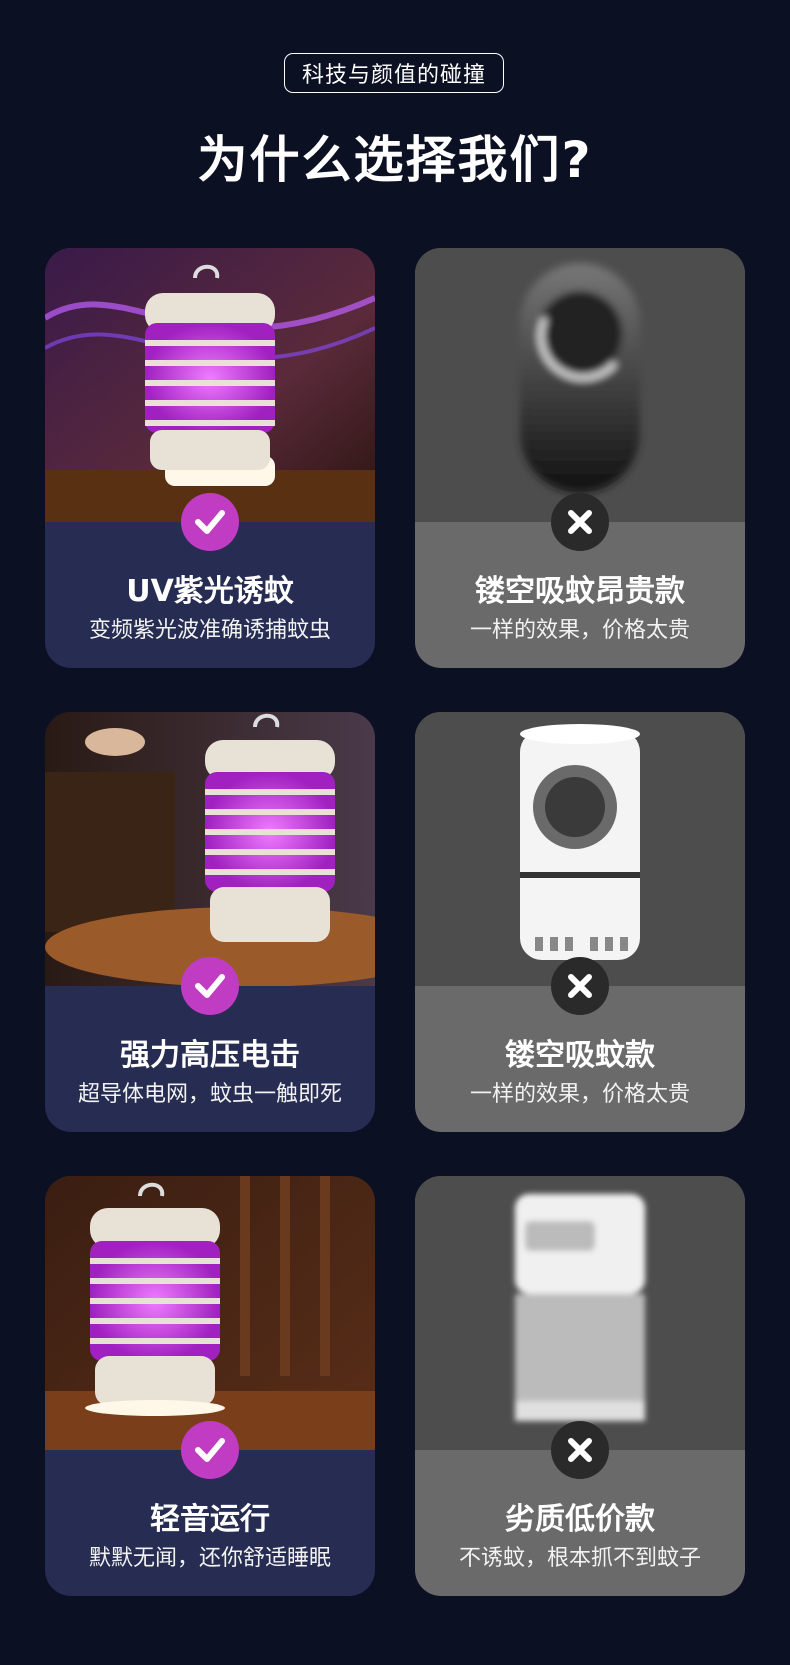 This screenshot has height=1665, width=790. Describe the element at coordinates (580, 385) in the screenshot. I see `product-photo-blurred-suction-device` at that location.